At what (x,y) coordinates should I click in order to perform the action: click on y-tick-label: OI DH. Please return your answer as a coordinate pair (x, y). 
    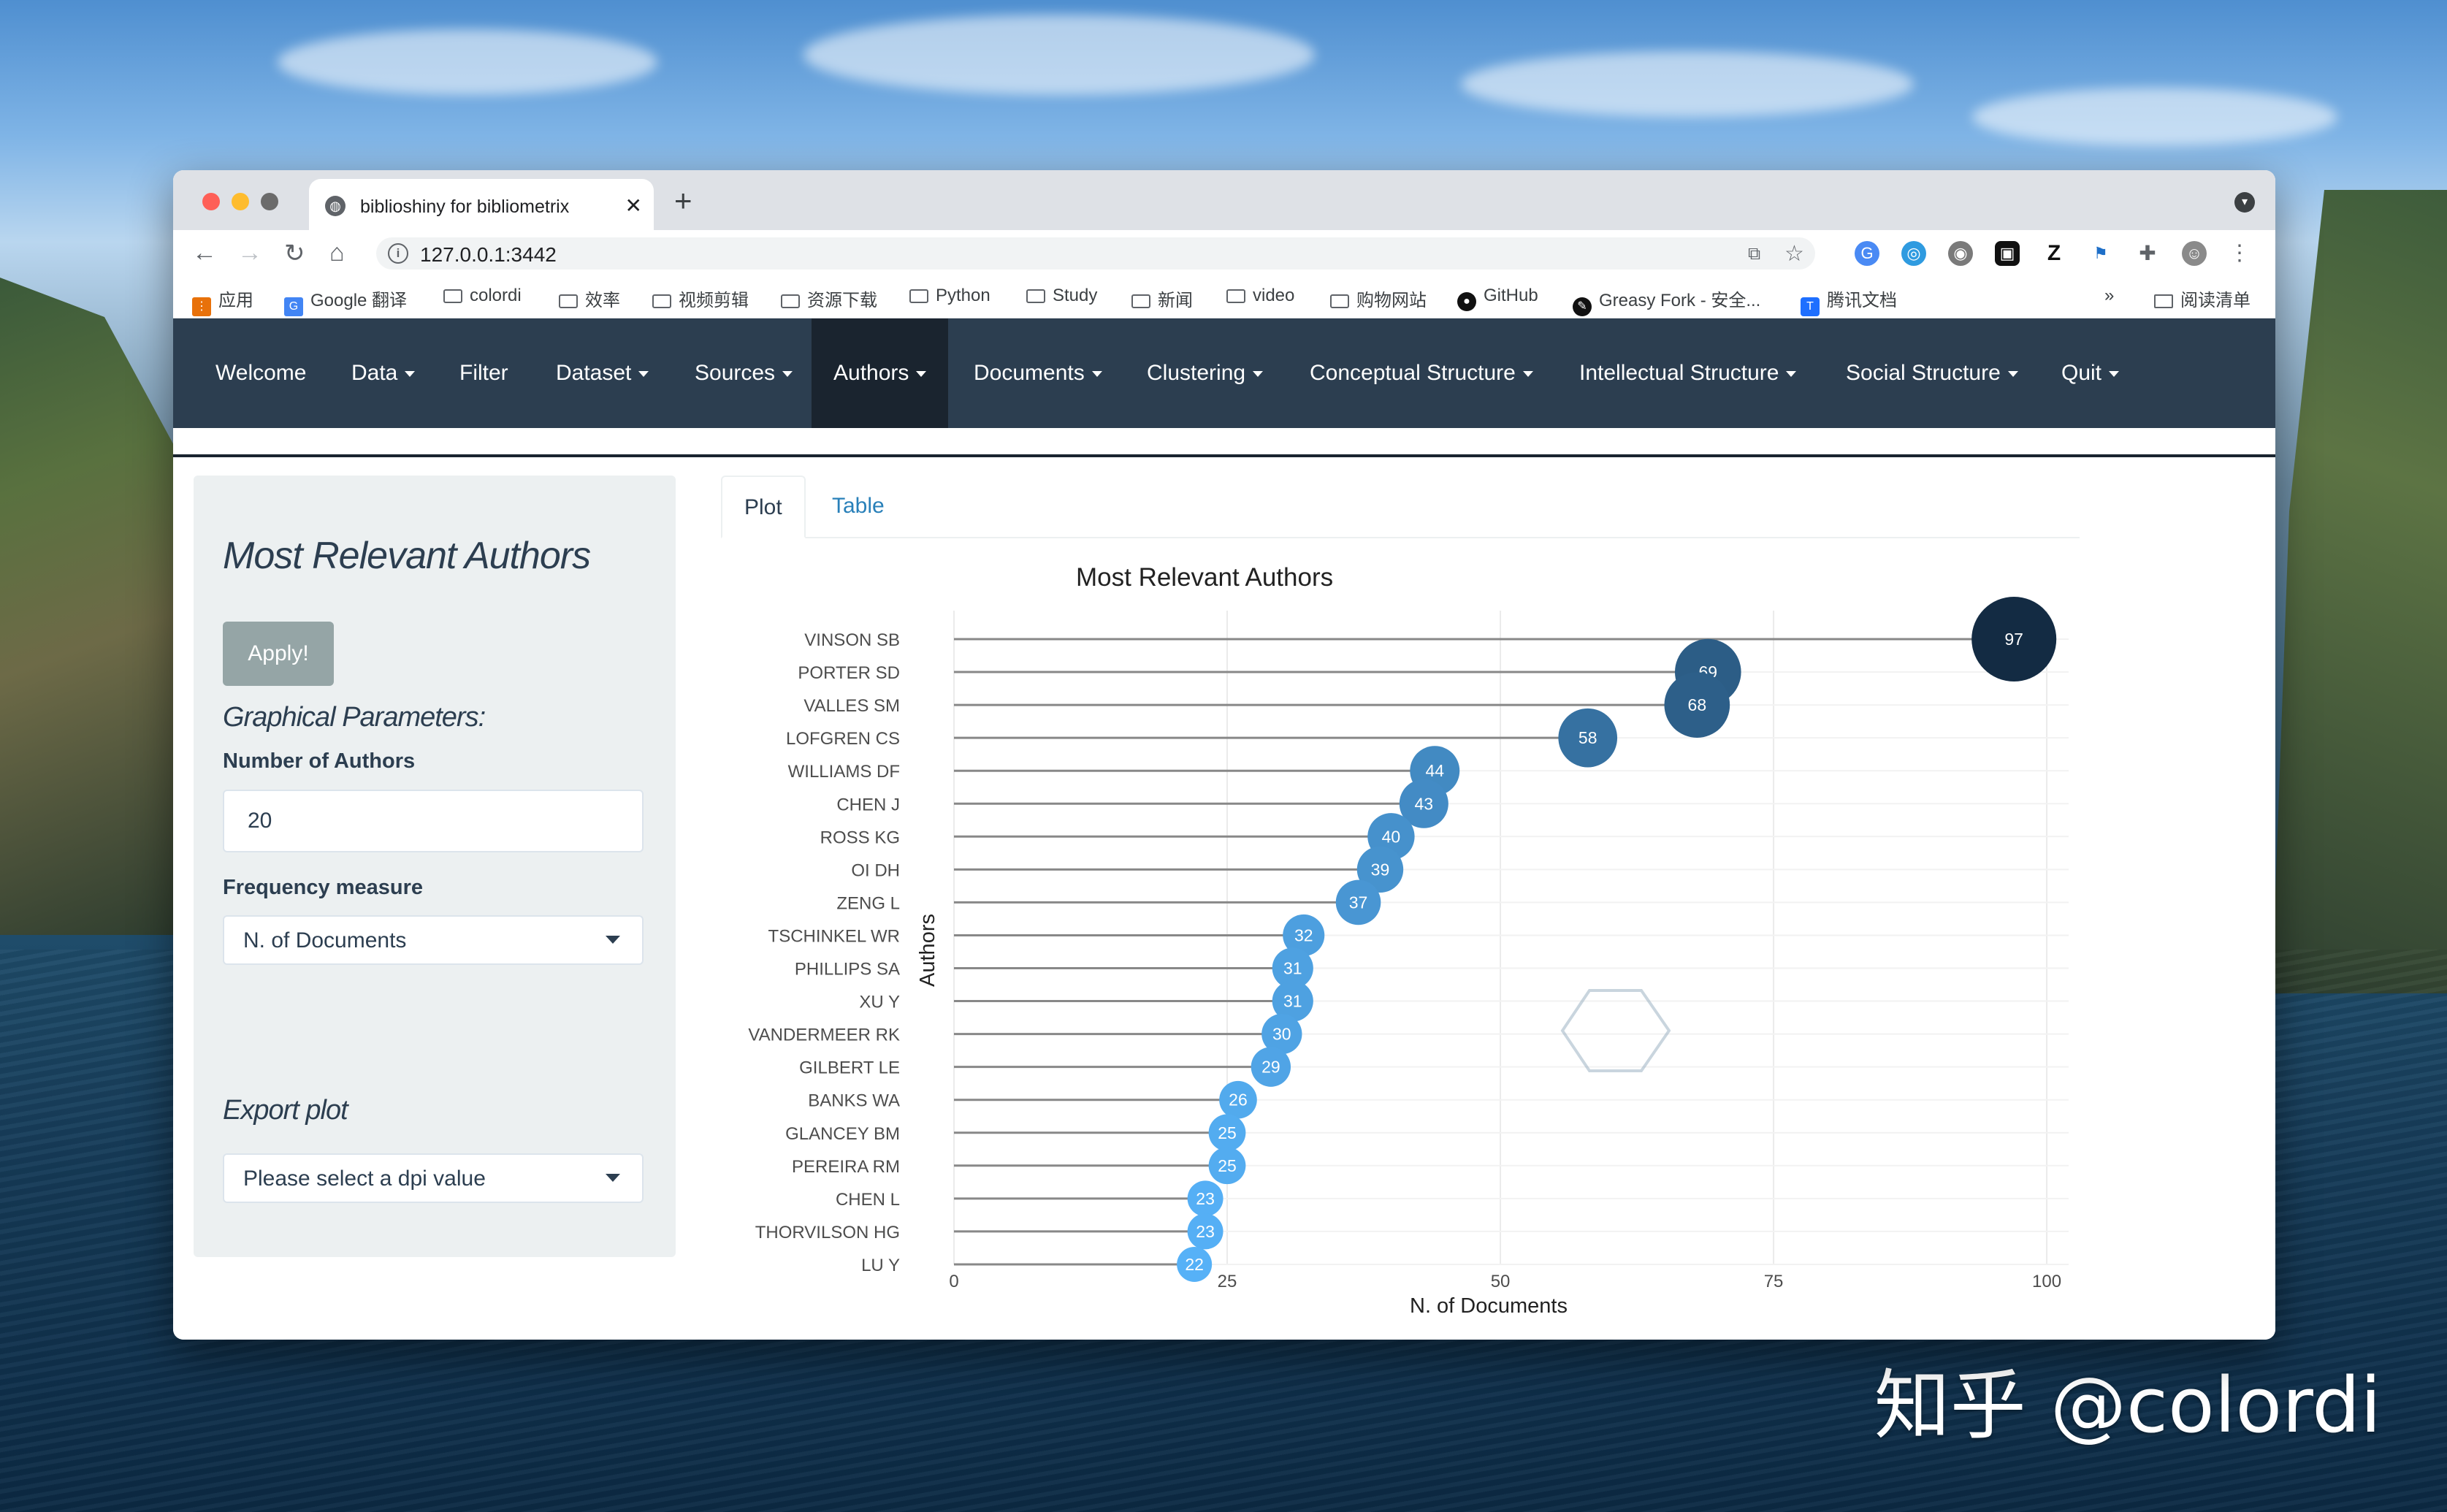
    Looking at the image, I should click on (875, 870).